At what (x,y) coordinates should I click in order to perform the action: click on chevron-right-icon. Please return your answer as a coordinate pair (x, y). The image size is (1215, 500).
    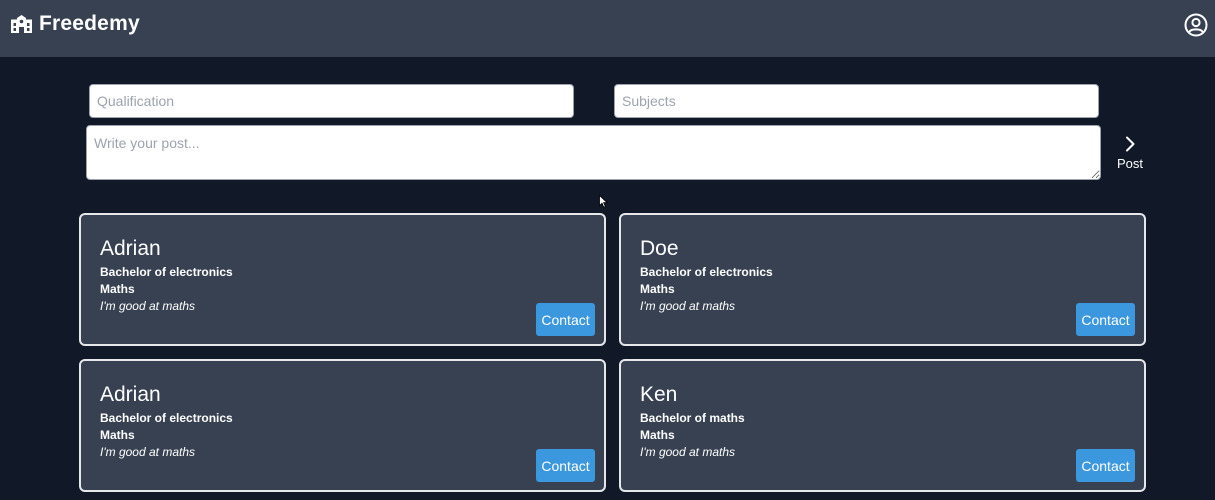
    Looking at the image, I should click on (1130, 143).